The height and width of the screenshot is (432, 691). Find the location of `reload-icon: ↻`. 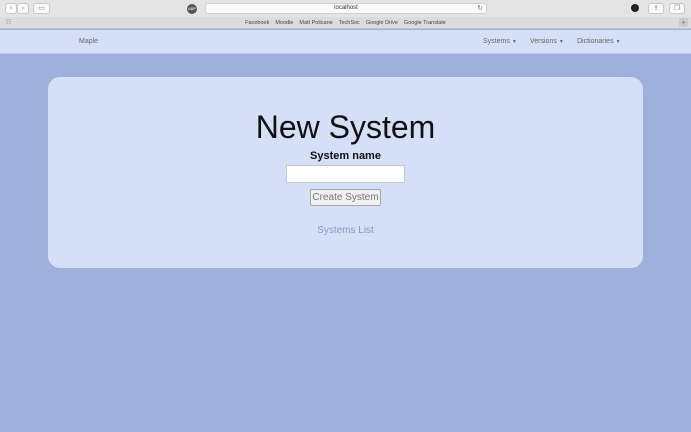

reload-icon: ↻ is located at coordinates (480, 8).